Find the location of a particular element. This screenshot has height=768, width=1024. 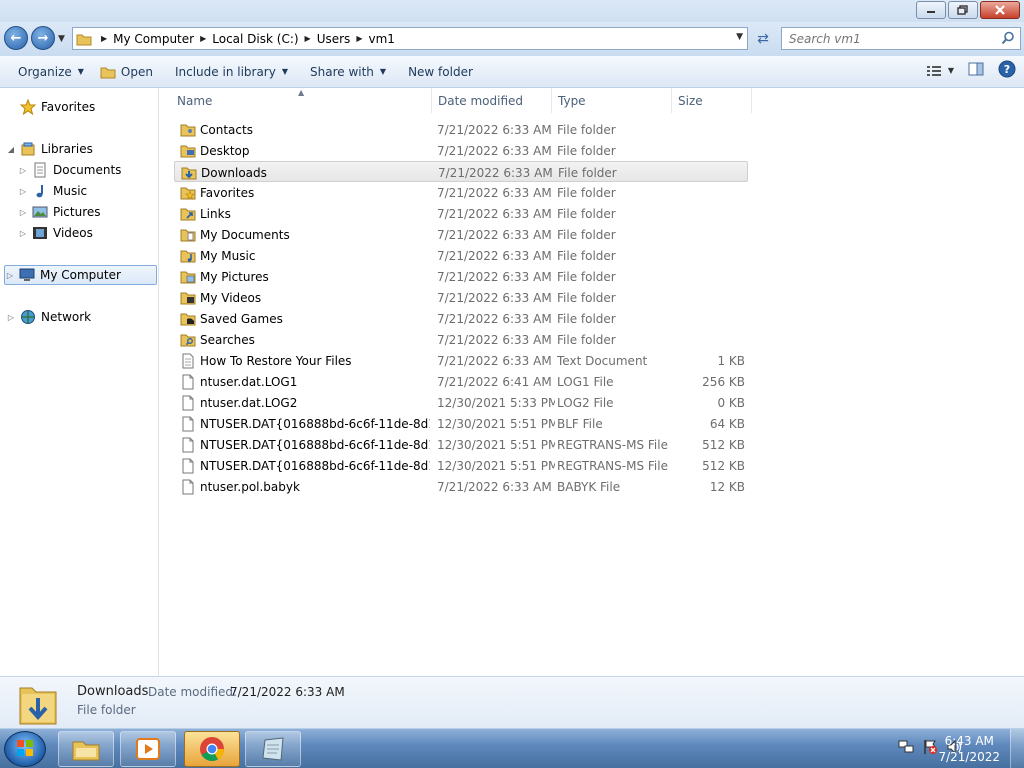

taskbar-media-player-button is located at coordinates (148, 749).